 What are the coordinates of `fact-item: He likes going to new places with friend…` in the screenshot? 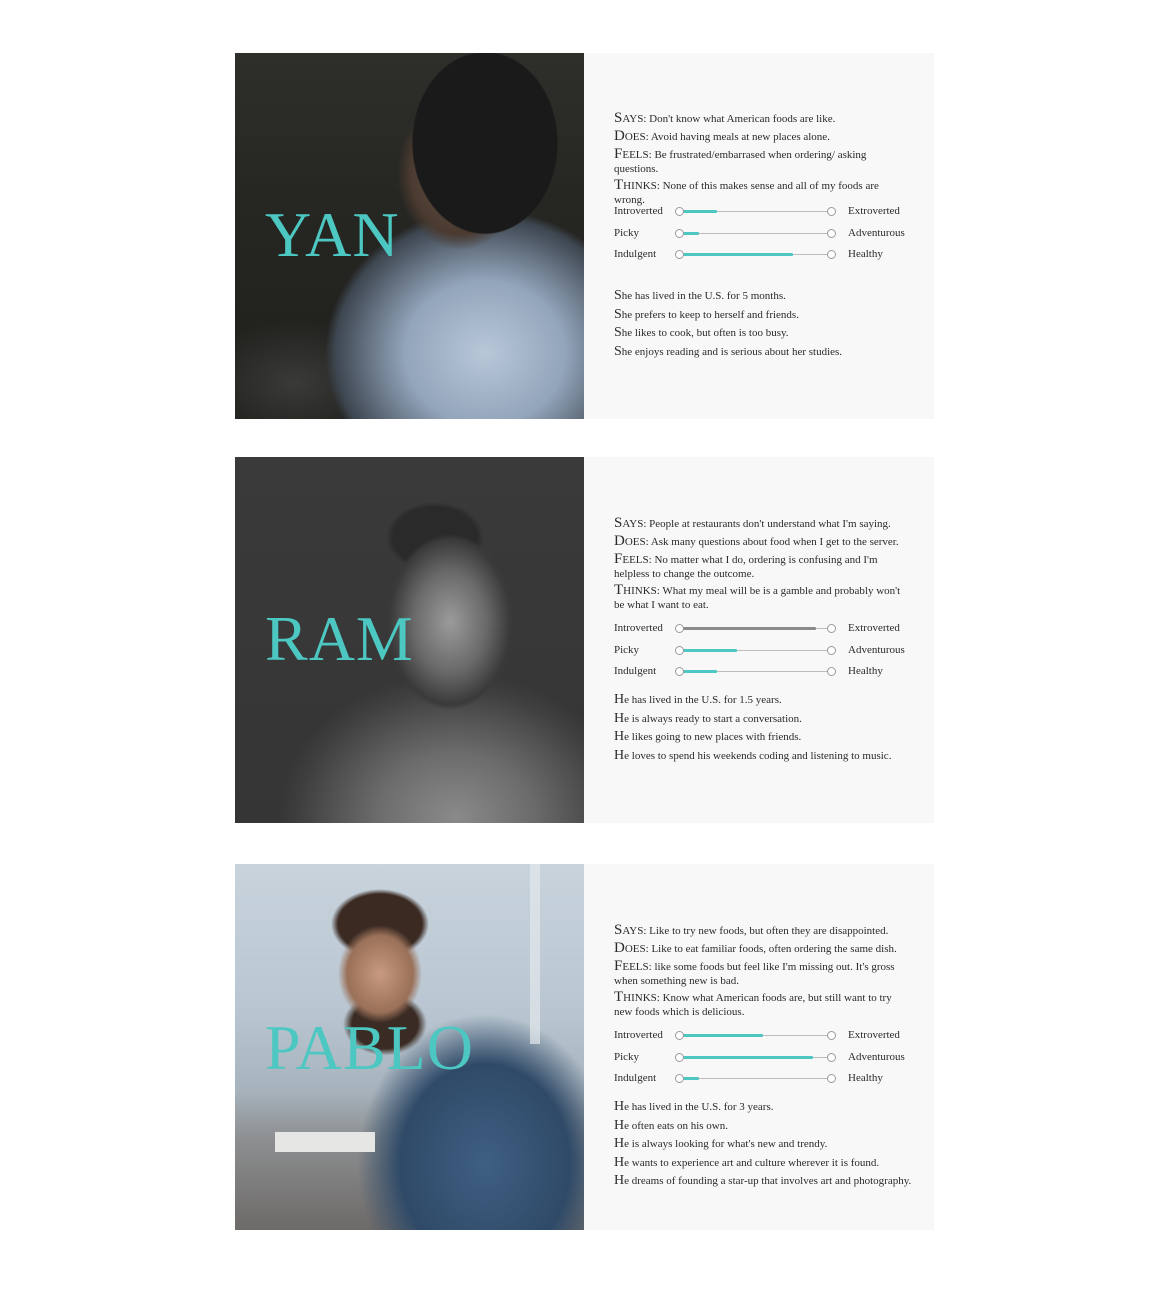 It's located at (708, 736).